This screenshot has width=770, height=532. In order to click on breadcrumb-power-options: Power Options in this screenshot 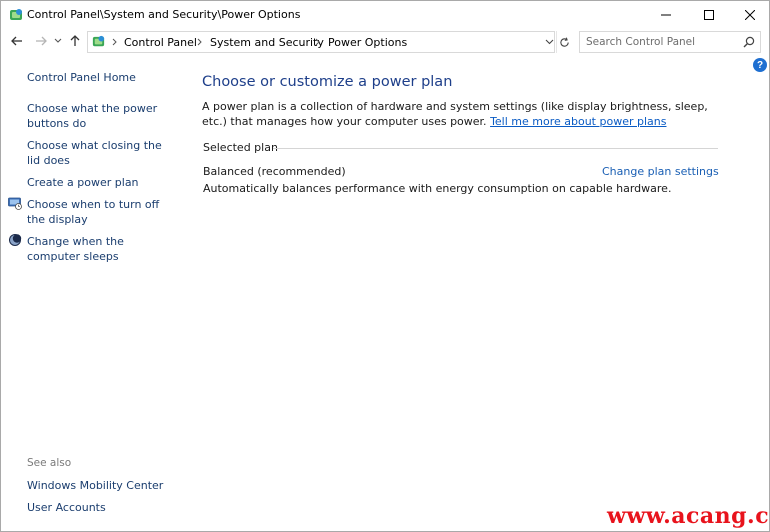, I will do `click(367, 42)`.